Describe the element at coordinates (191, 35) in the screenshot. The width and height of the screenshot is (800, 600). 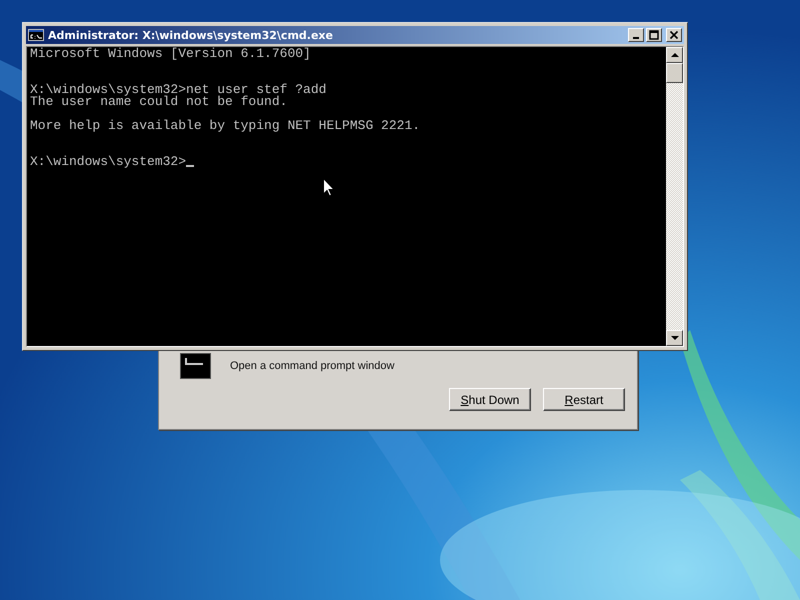
I see `window-title: Administrator: X:\windows\system32\cmd.exe` at that location.